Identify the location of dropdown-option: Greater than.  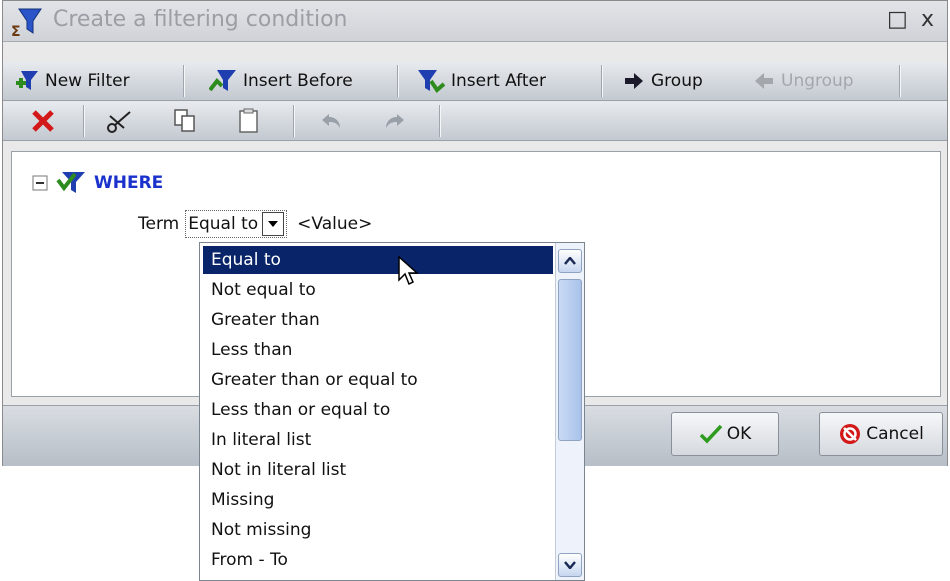
(378, 320).